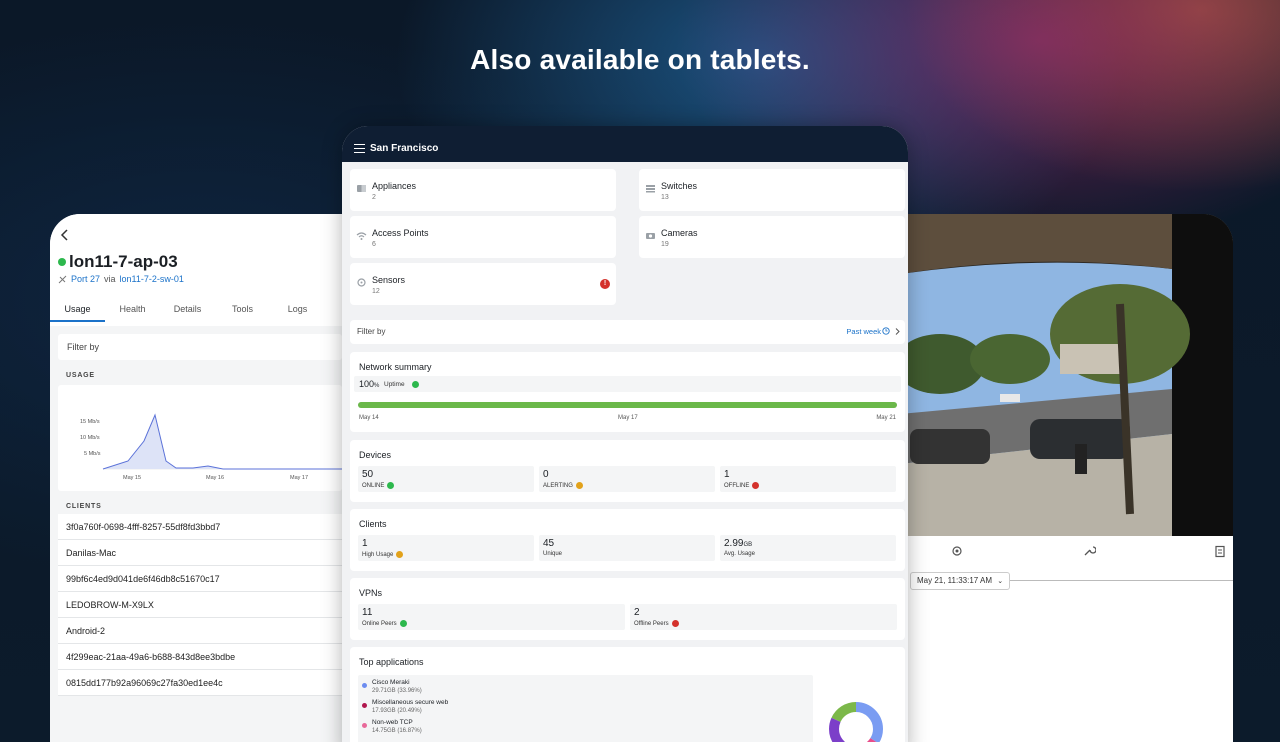 The width and height of the screenshot is (1280, 742). What do you see at coordinates (62, 279) in the screenshot?
I see `port-icon` at bounding box center [62, 279].